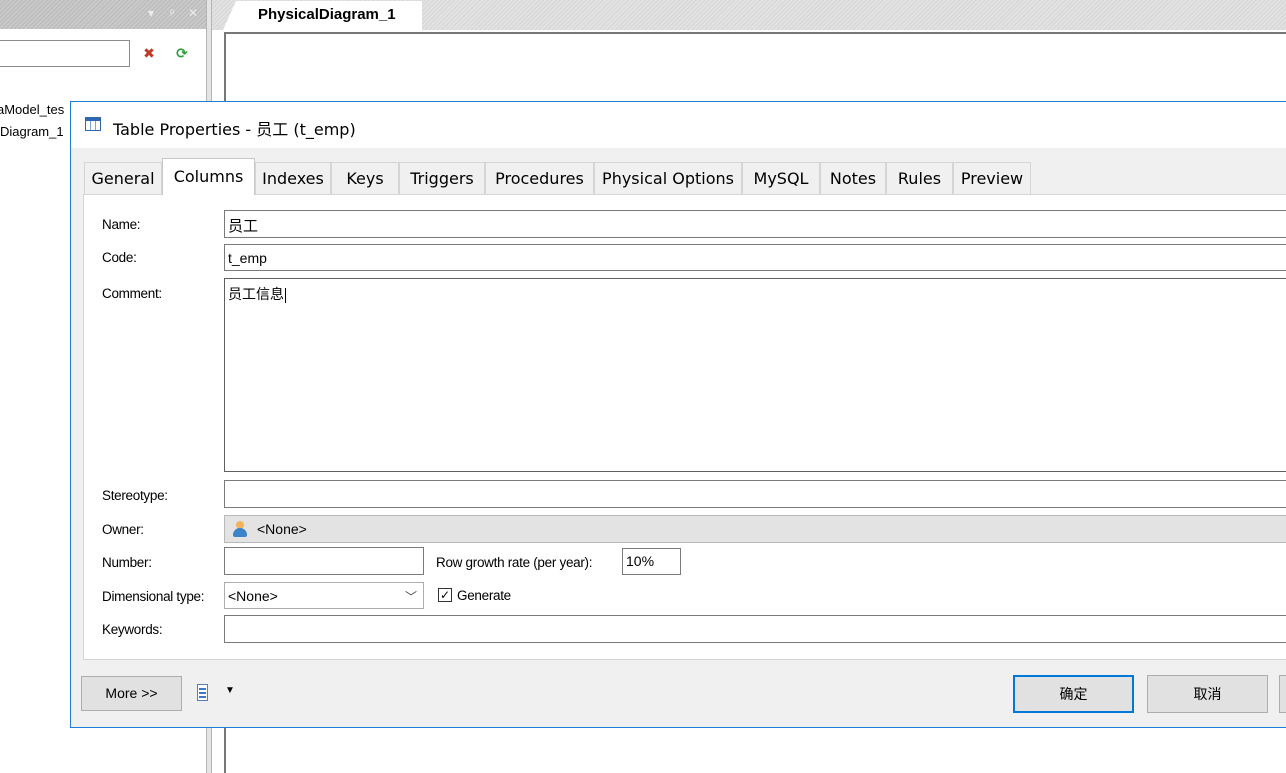 The image size is (1286, 773). I want to click on stereotype-combo, so click(755, 494).